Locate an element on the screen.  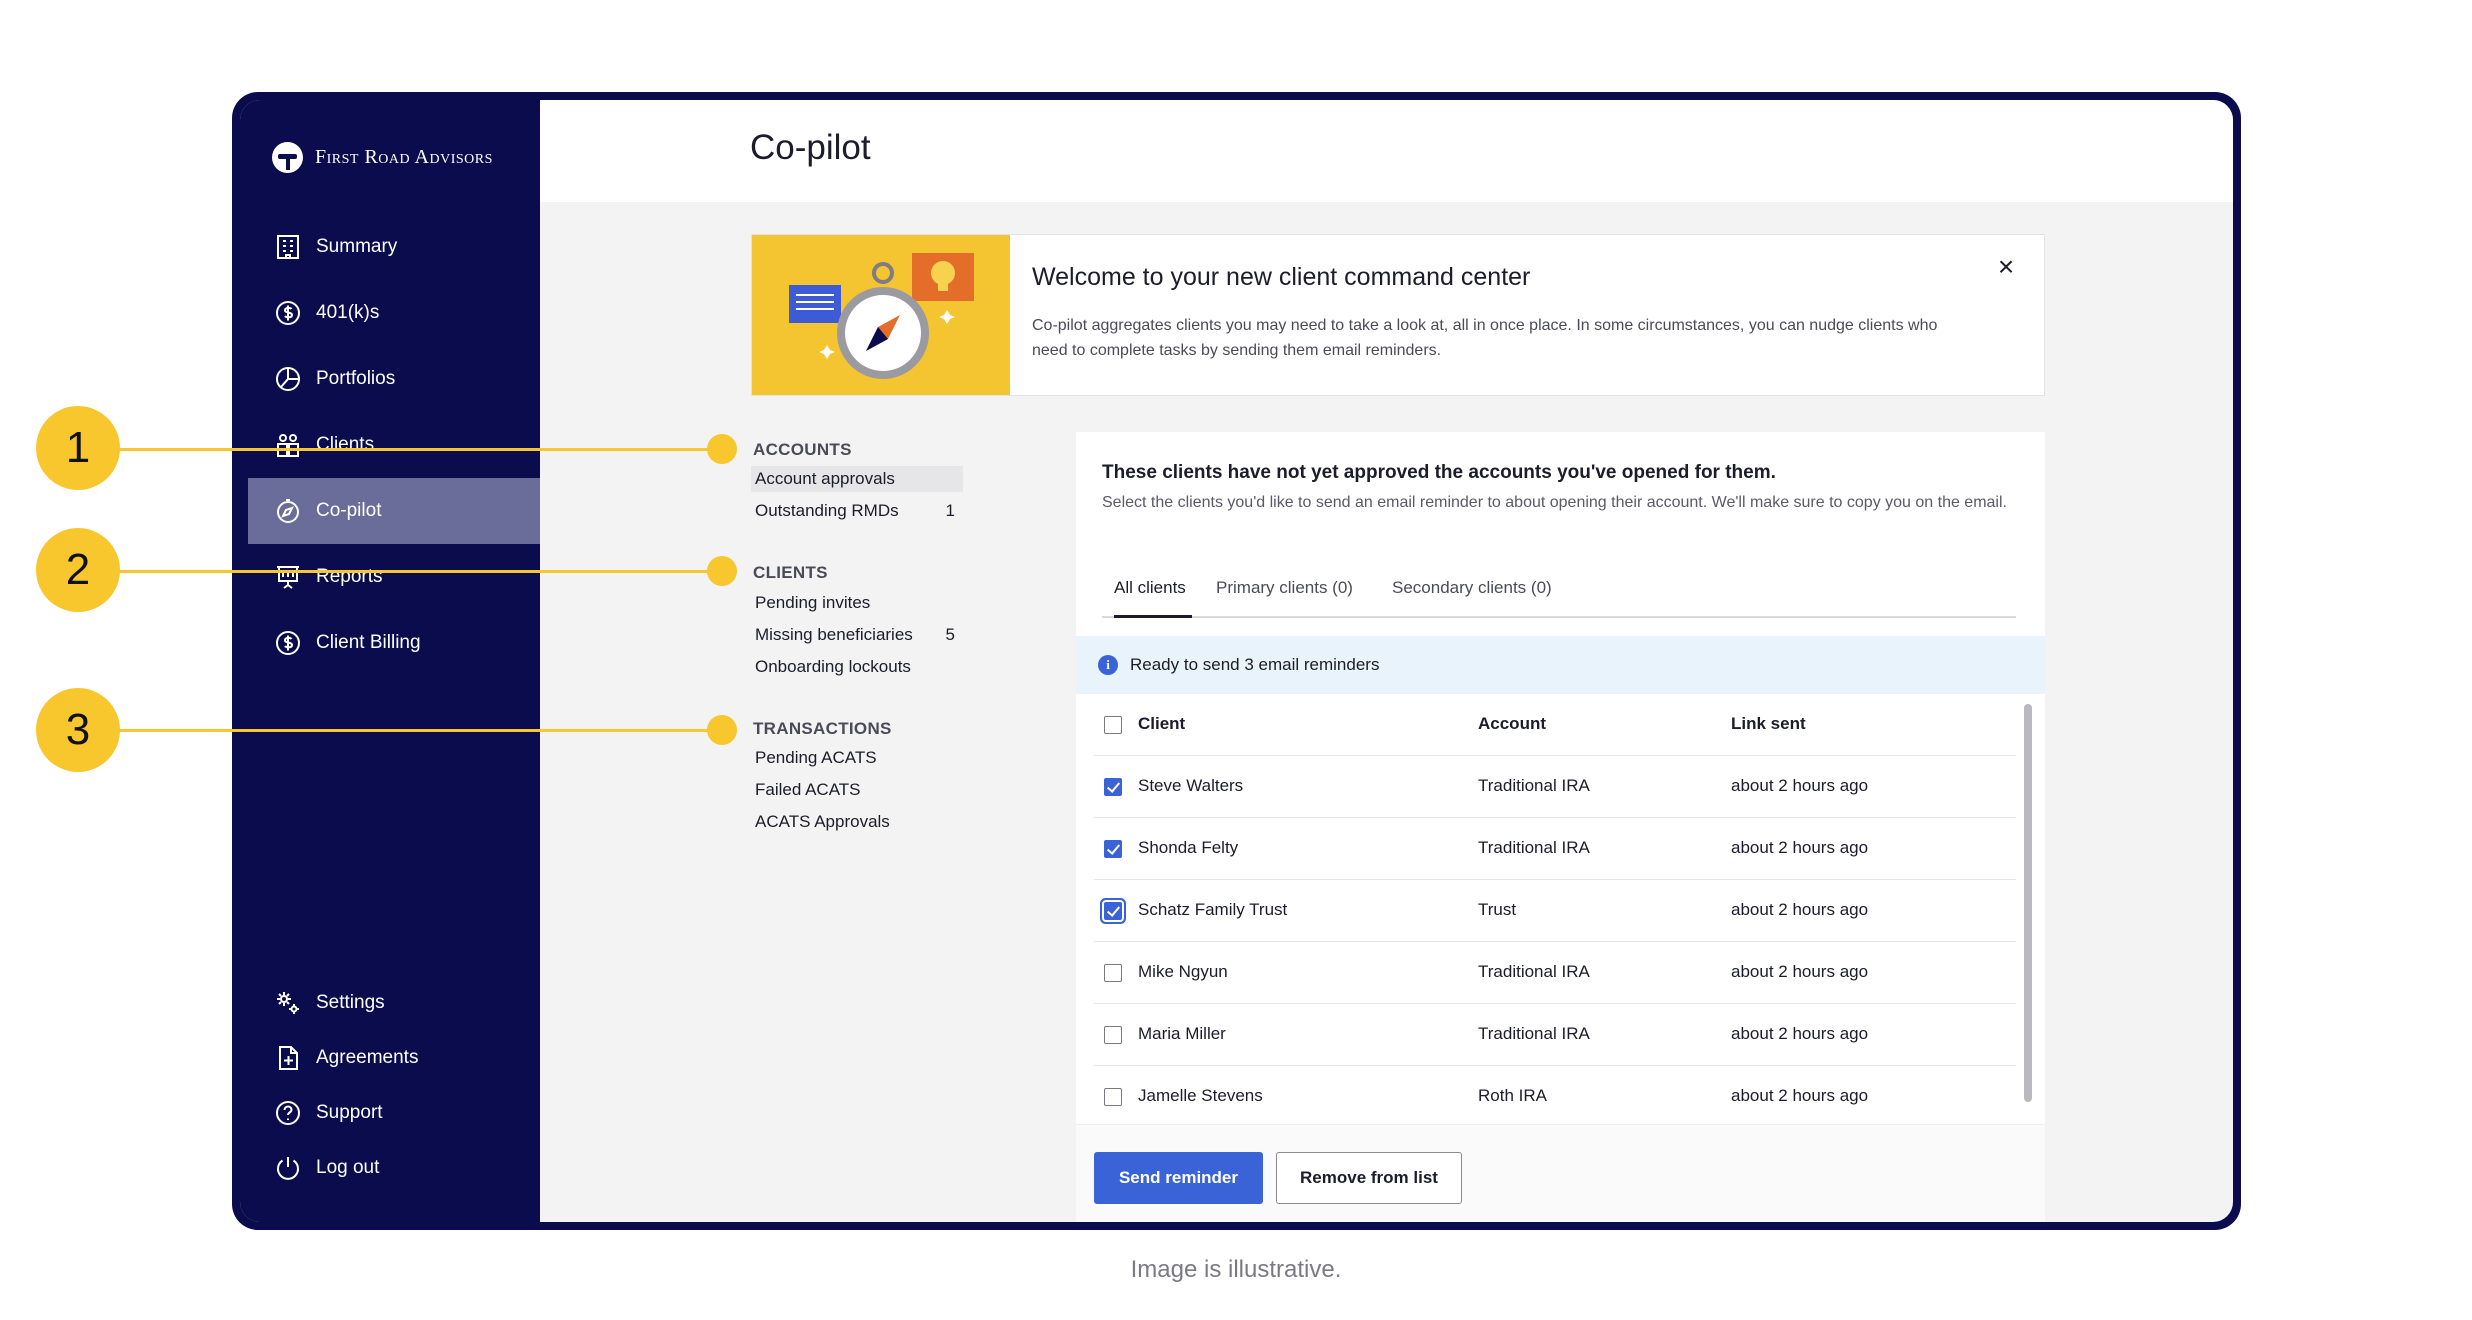
tab-all-clients: All clients is located at coordinates (1153, 598).